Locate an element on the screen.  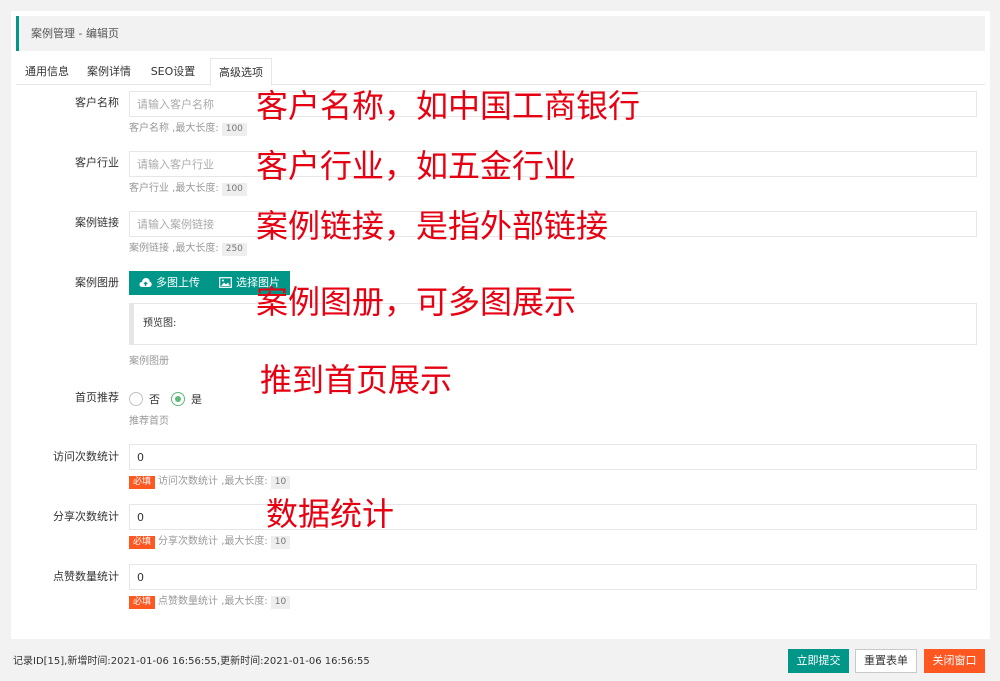
annotation-statistics: 数据统计 is located at coordinates (330, 514).